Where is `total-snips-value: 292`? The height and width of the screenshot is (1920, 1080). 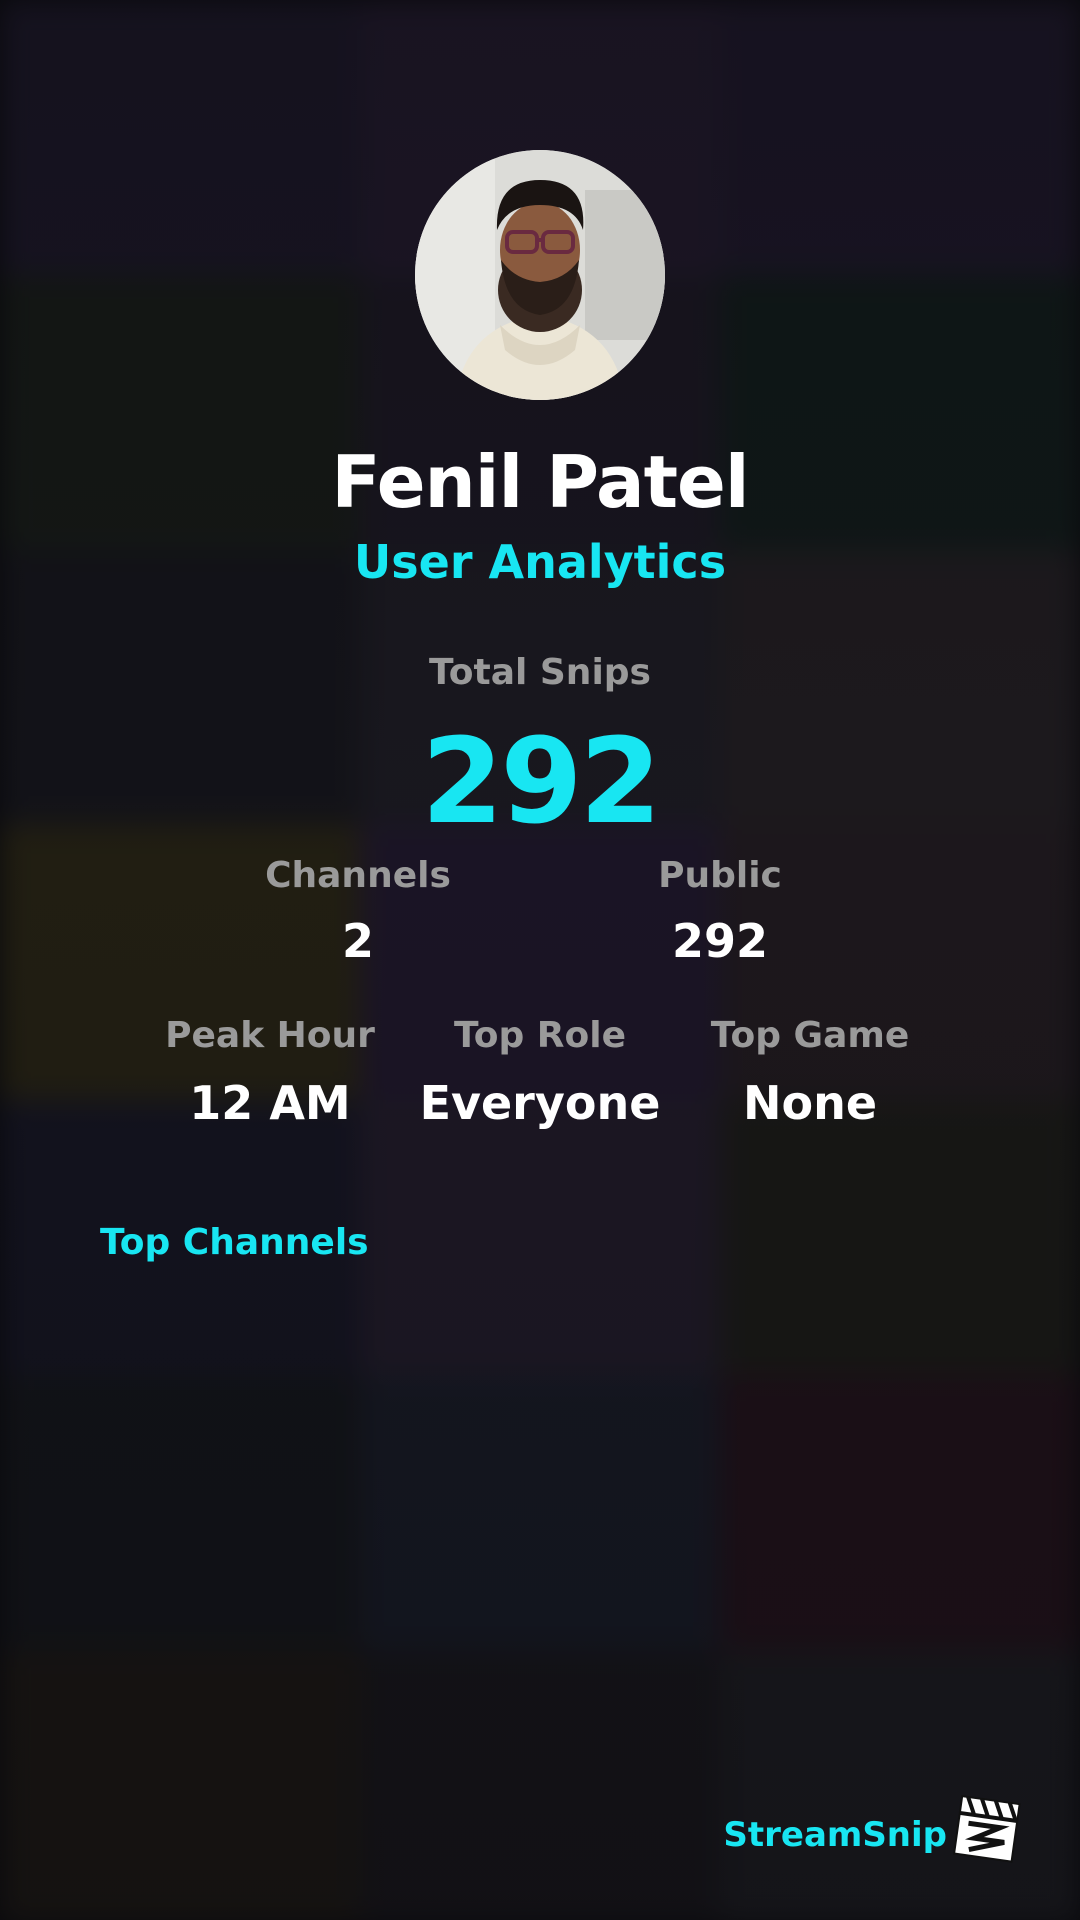 total-snips-value: 292 is located at coordinates (541, 781).